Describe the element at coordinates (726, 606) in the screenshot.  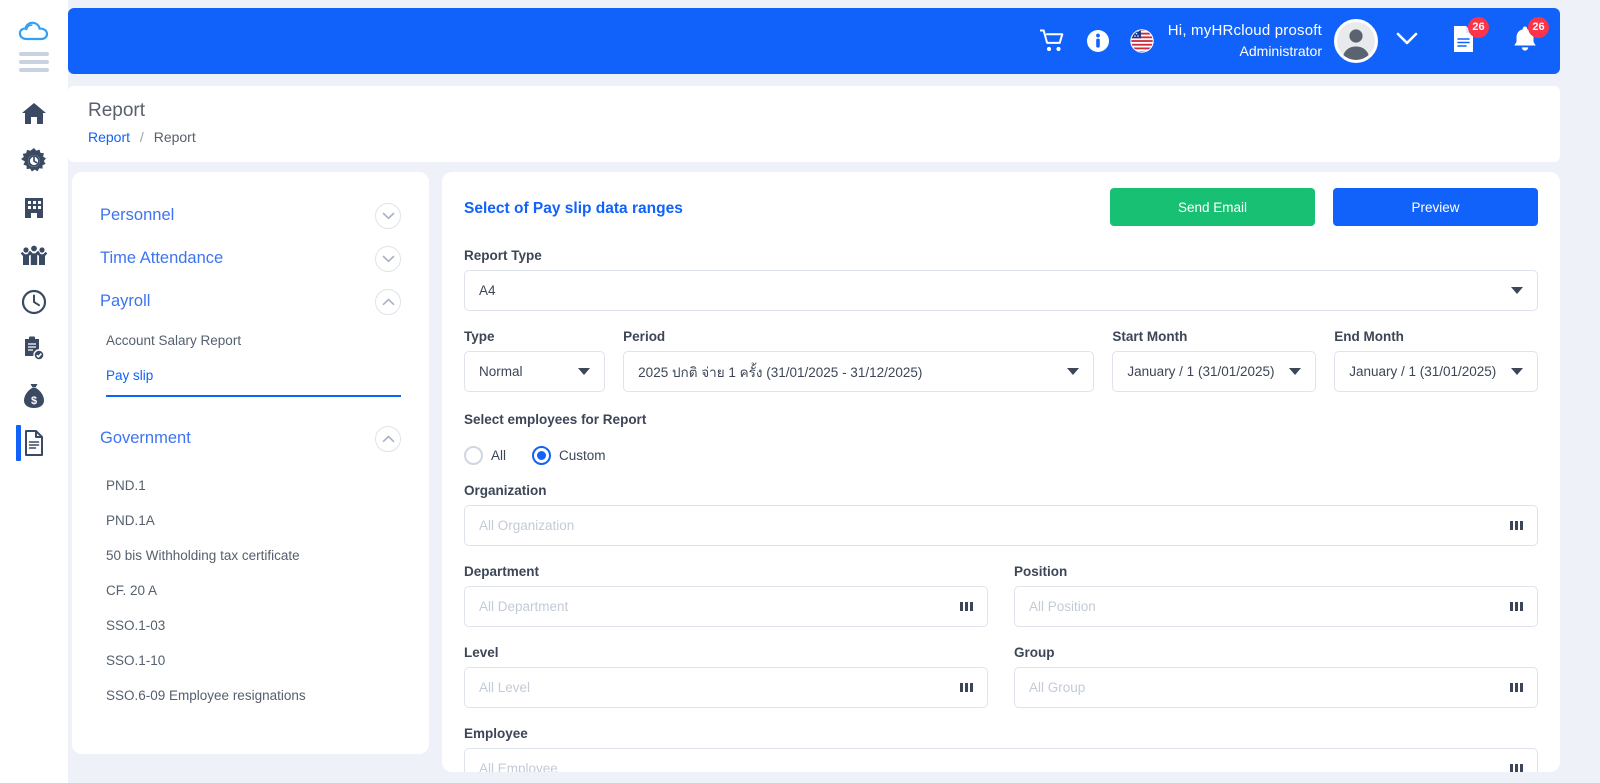
I see `department-input: All Department` at that location.